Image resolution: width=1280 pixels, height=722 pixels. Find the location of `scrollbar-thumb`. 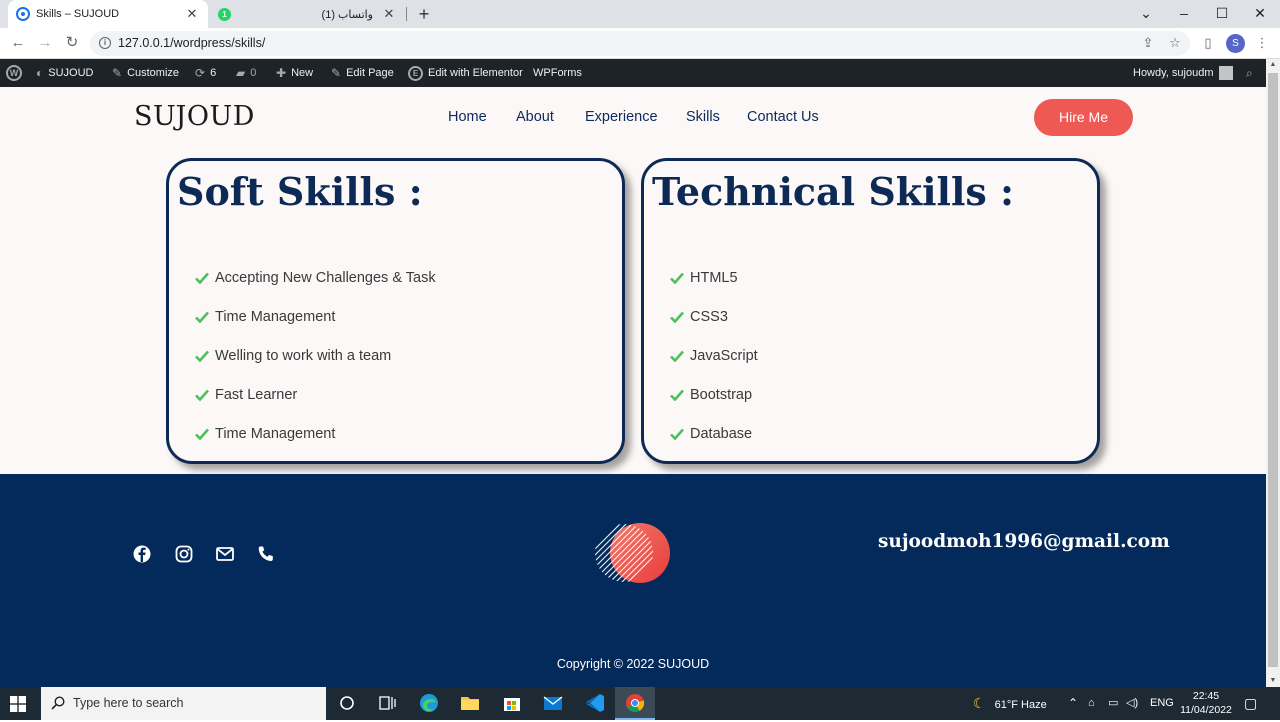

scrollbar-thumb is located at coordinates (1273, 370).